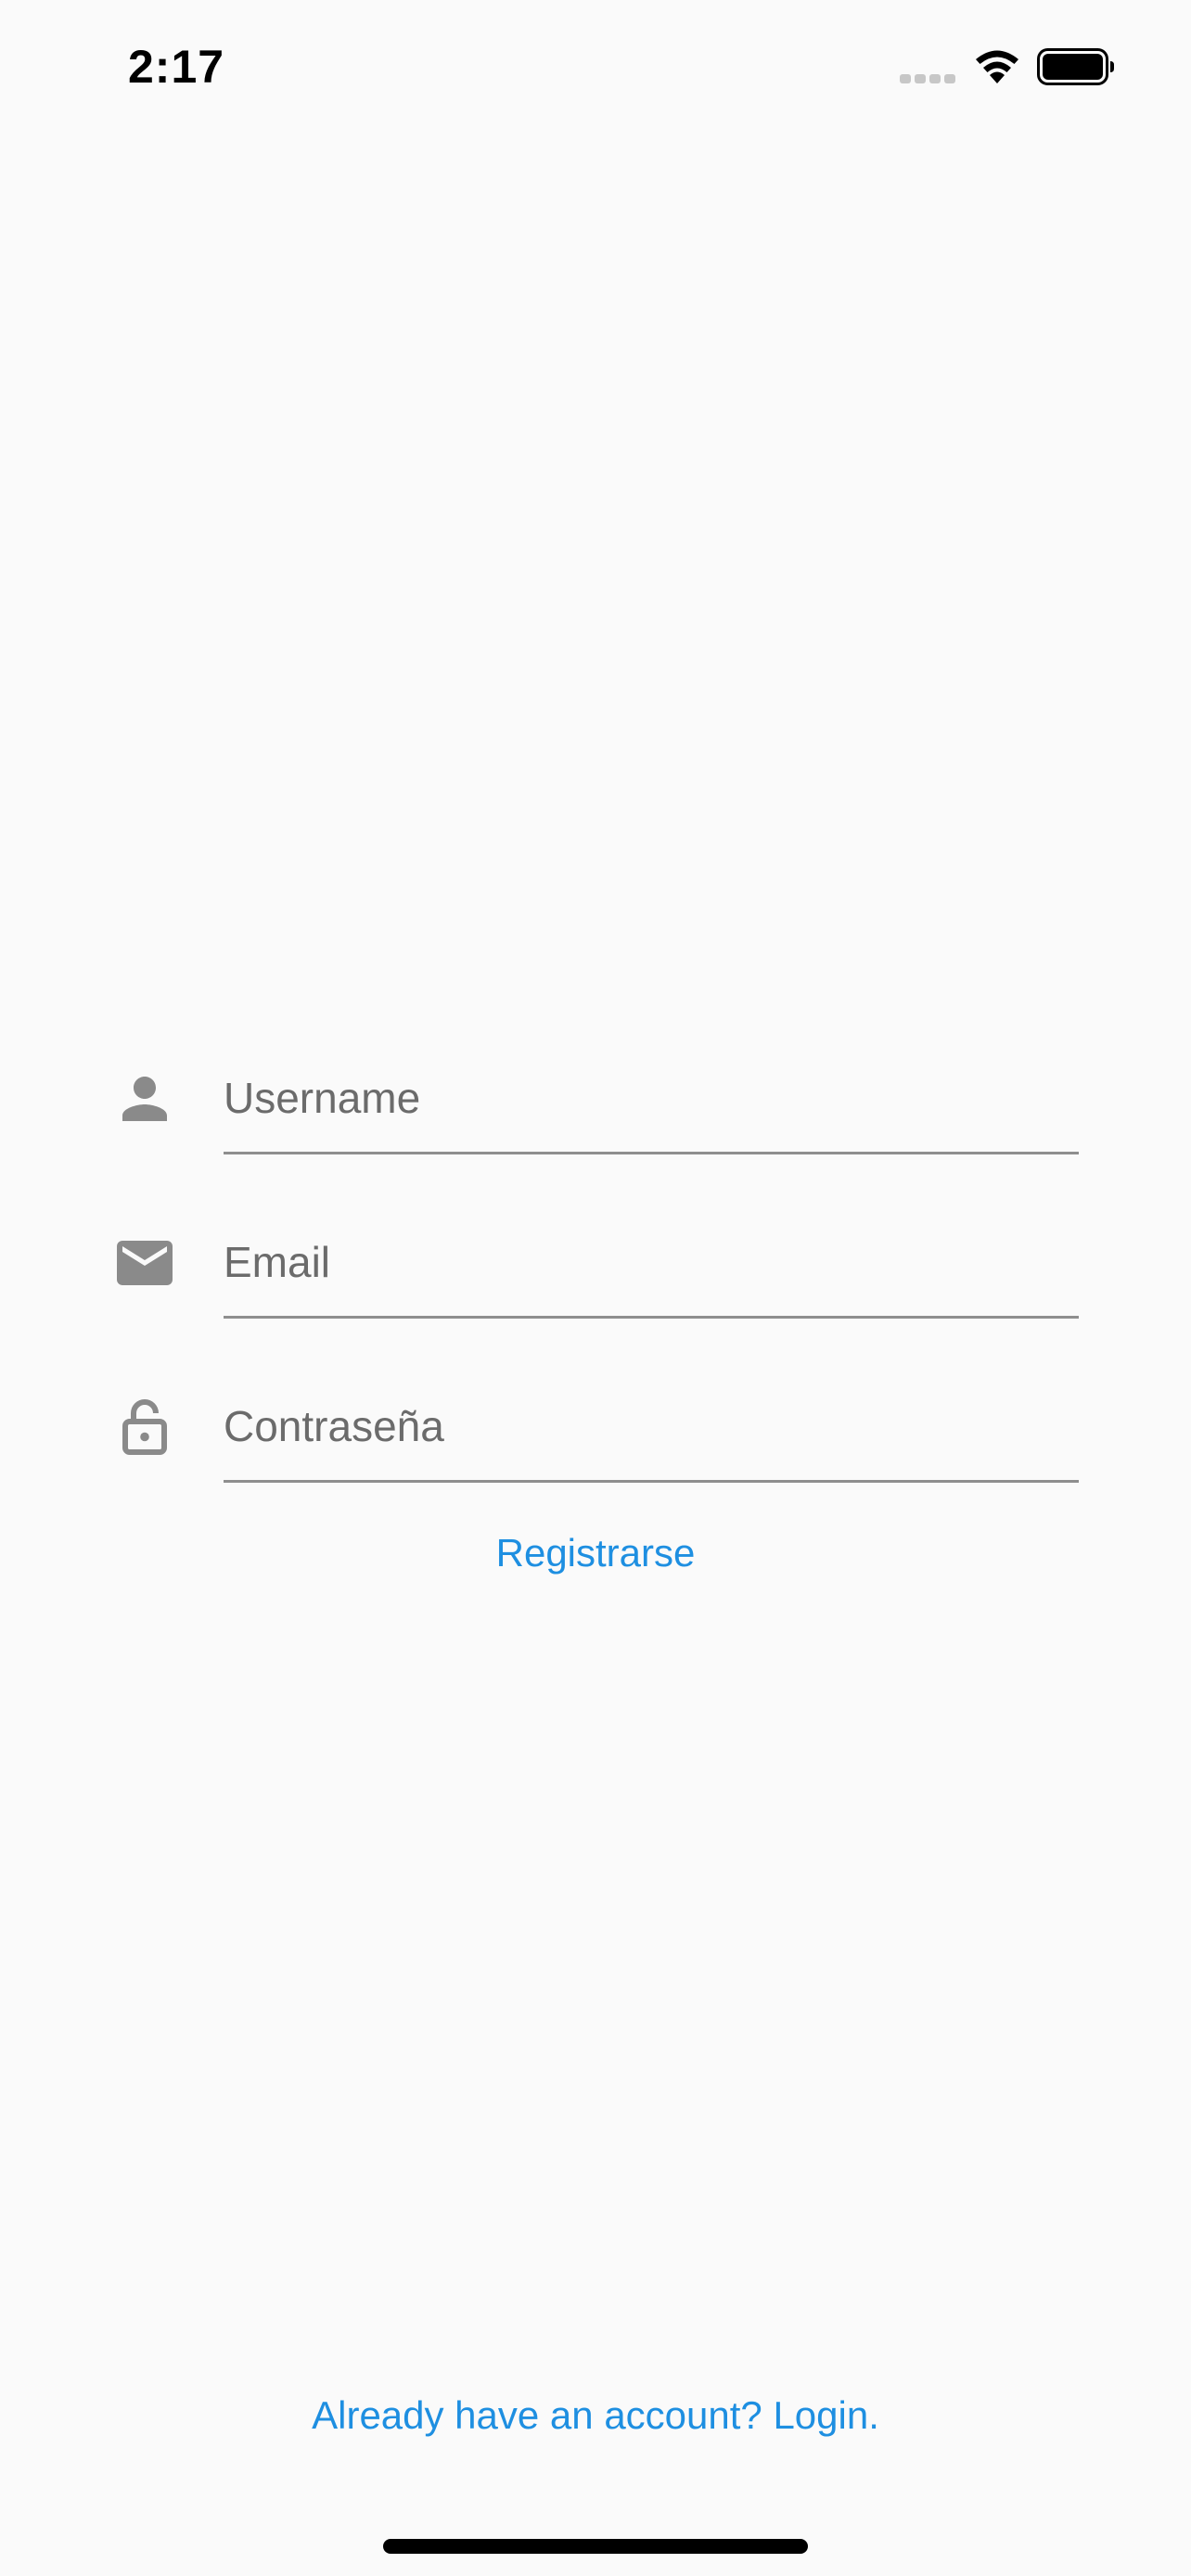 Image resolution: width=1191 pixels, height=2576 pixels. Describe the element at coordinates (145, 1099) in the screenshot. I see `person-icon` at that location.